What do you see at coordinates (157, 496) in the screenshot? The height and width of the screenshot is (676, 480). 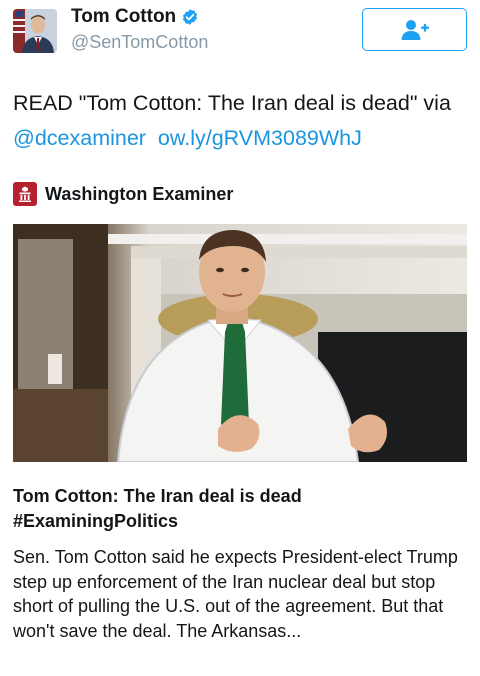 I see `card-title-line1: Tom Cotton: The Iran deal is dead` at bounding box center [157, 496].